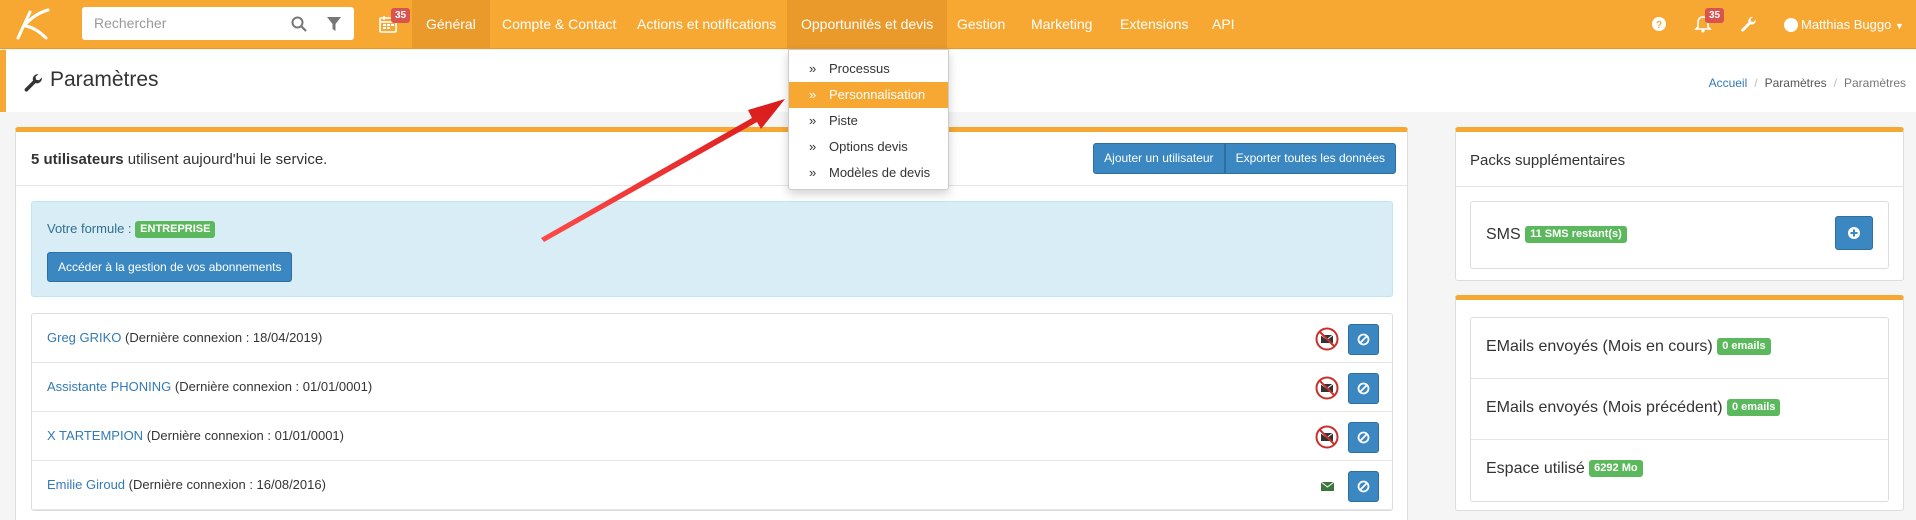  Describe the element at coordinates (1310, 158) in the screenshot. I see `export-data-button: Exporter toutes les données` at that location.